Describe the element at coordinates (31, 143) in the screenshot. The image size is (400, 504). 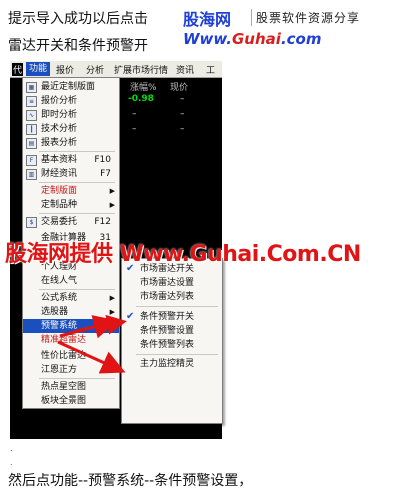
I see `report-icon: ▤` at that location.